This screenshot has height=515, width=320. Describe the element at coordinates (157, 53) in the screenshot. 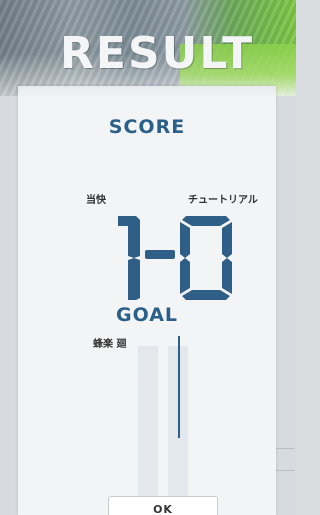

I see `result-title: RESULT` at that location.